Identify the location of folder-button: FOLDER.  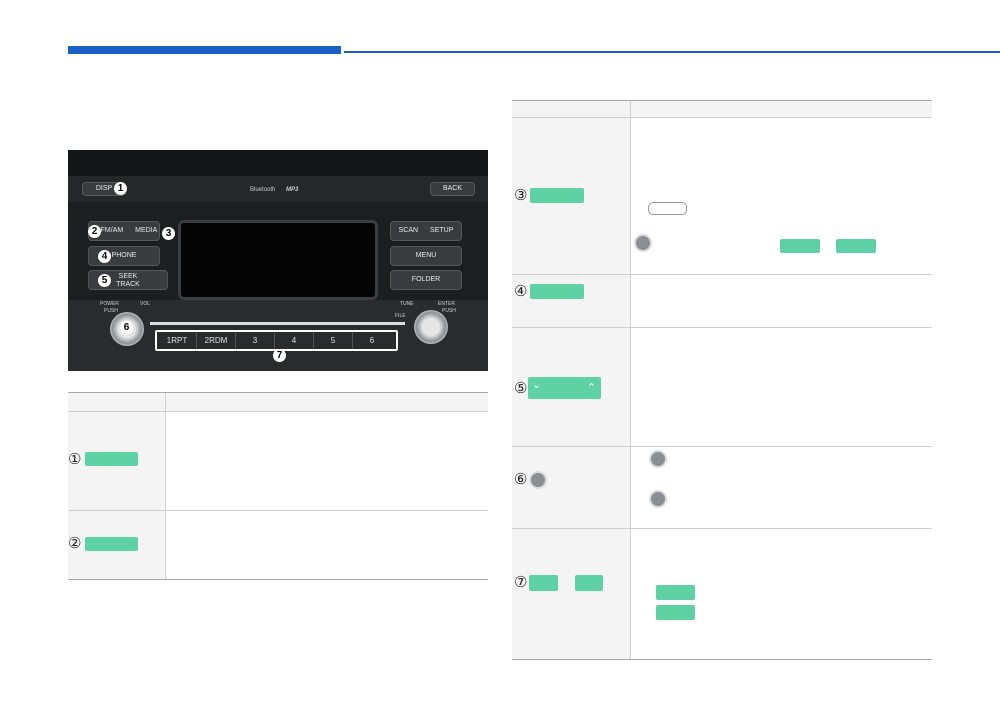
(426, 280).